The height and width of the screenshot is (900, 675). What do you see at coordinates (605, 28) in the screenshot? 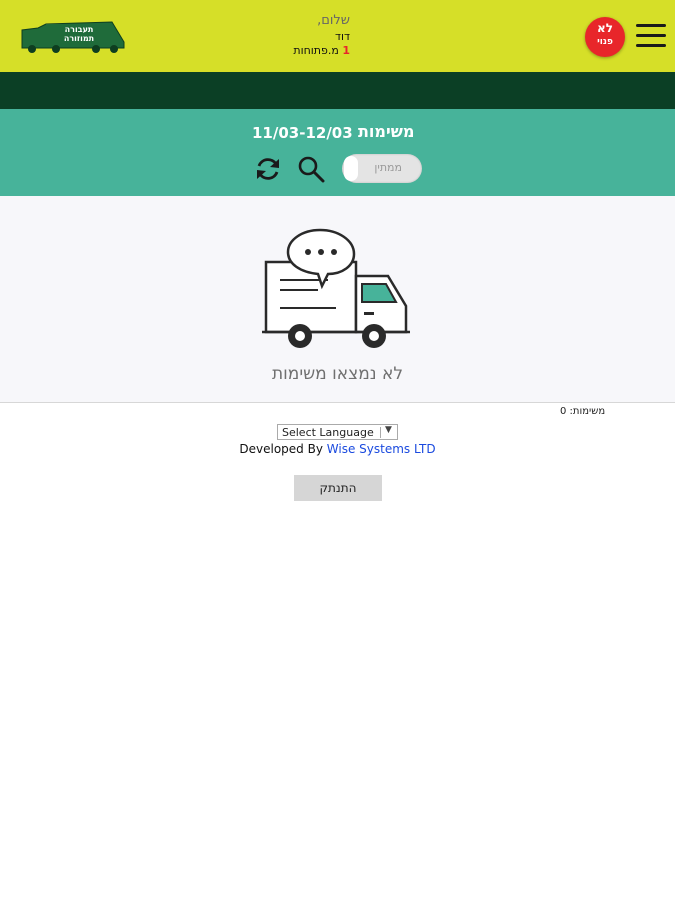
I see `status-line1: לא` at bounding box center [605, 28].